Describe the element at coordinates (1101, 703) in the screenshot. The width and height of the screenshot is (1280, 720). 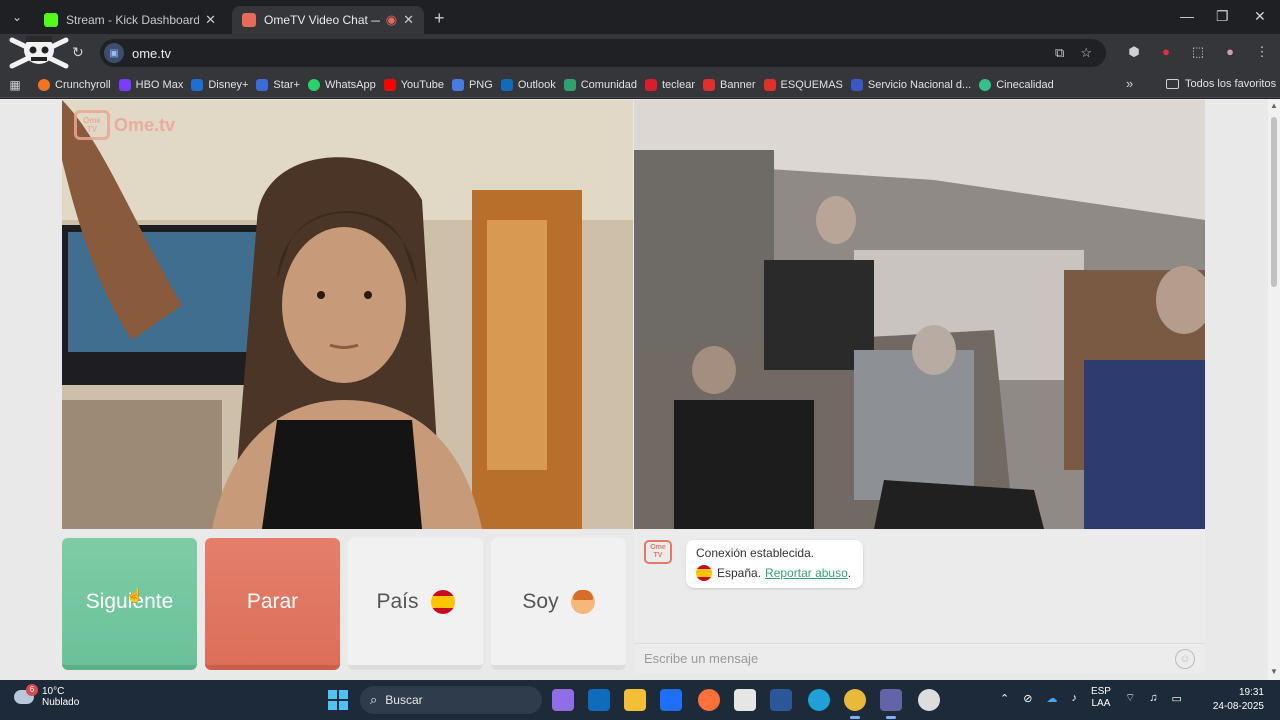
I see `keyboard-layout: LAA` at that location.